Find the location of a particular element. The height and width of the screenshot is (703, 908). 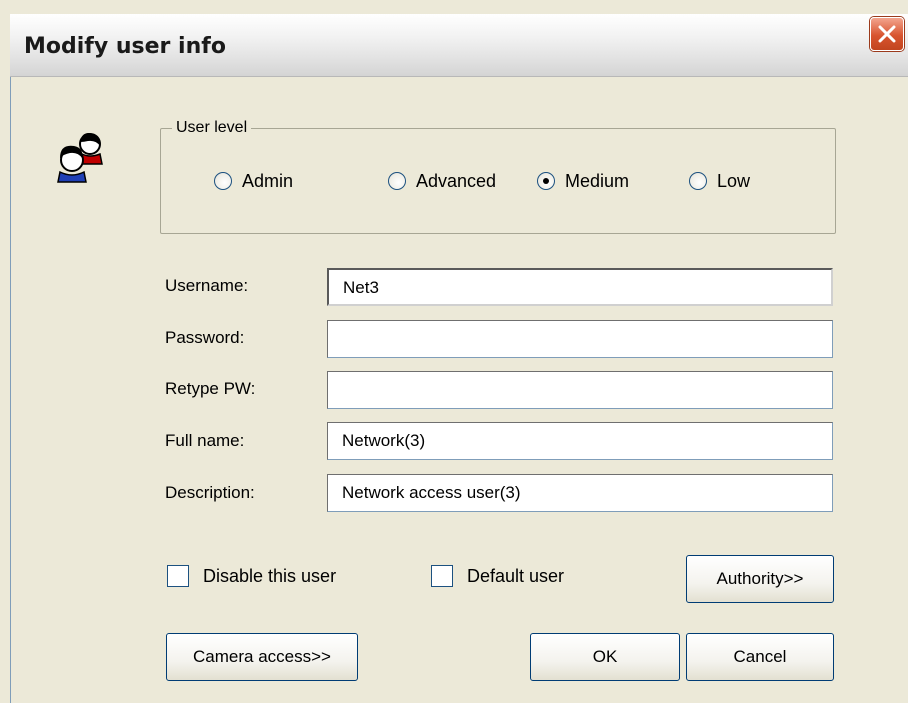

close-button is located at coordinates (887, 34).